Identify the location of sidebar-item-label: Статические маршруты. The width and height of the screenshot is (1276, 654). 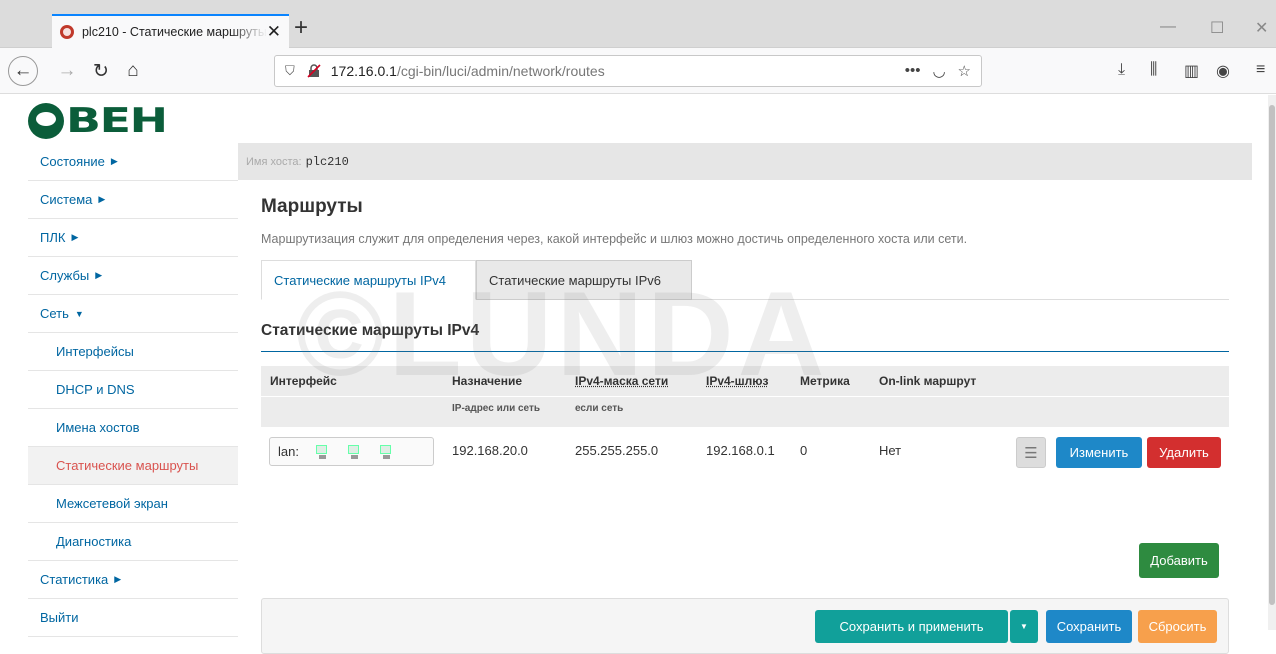
(127, 465).